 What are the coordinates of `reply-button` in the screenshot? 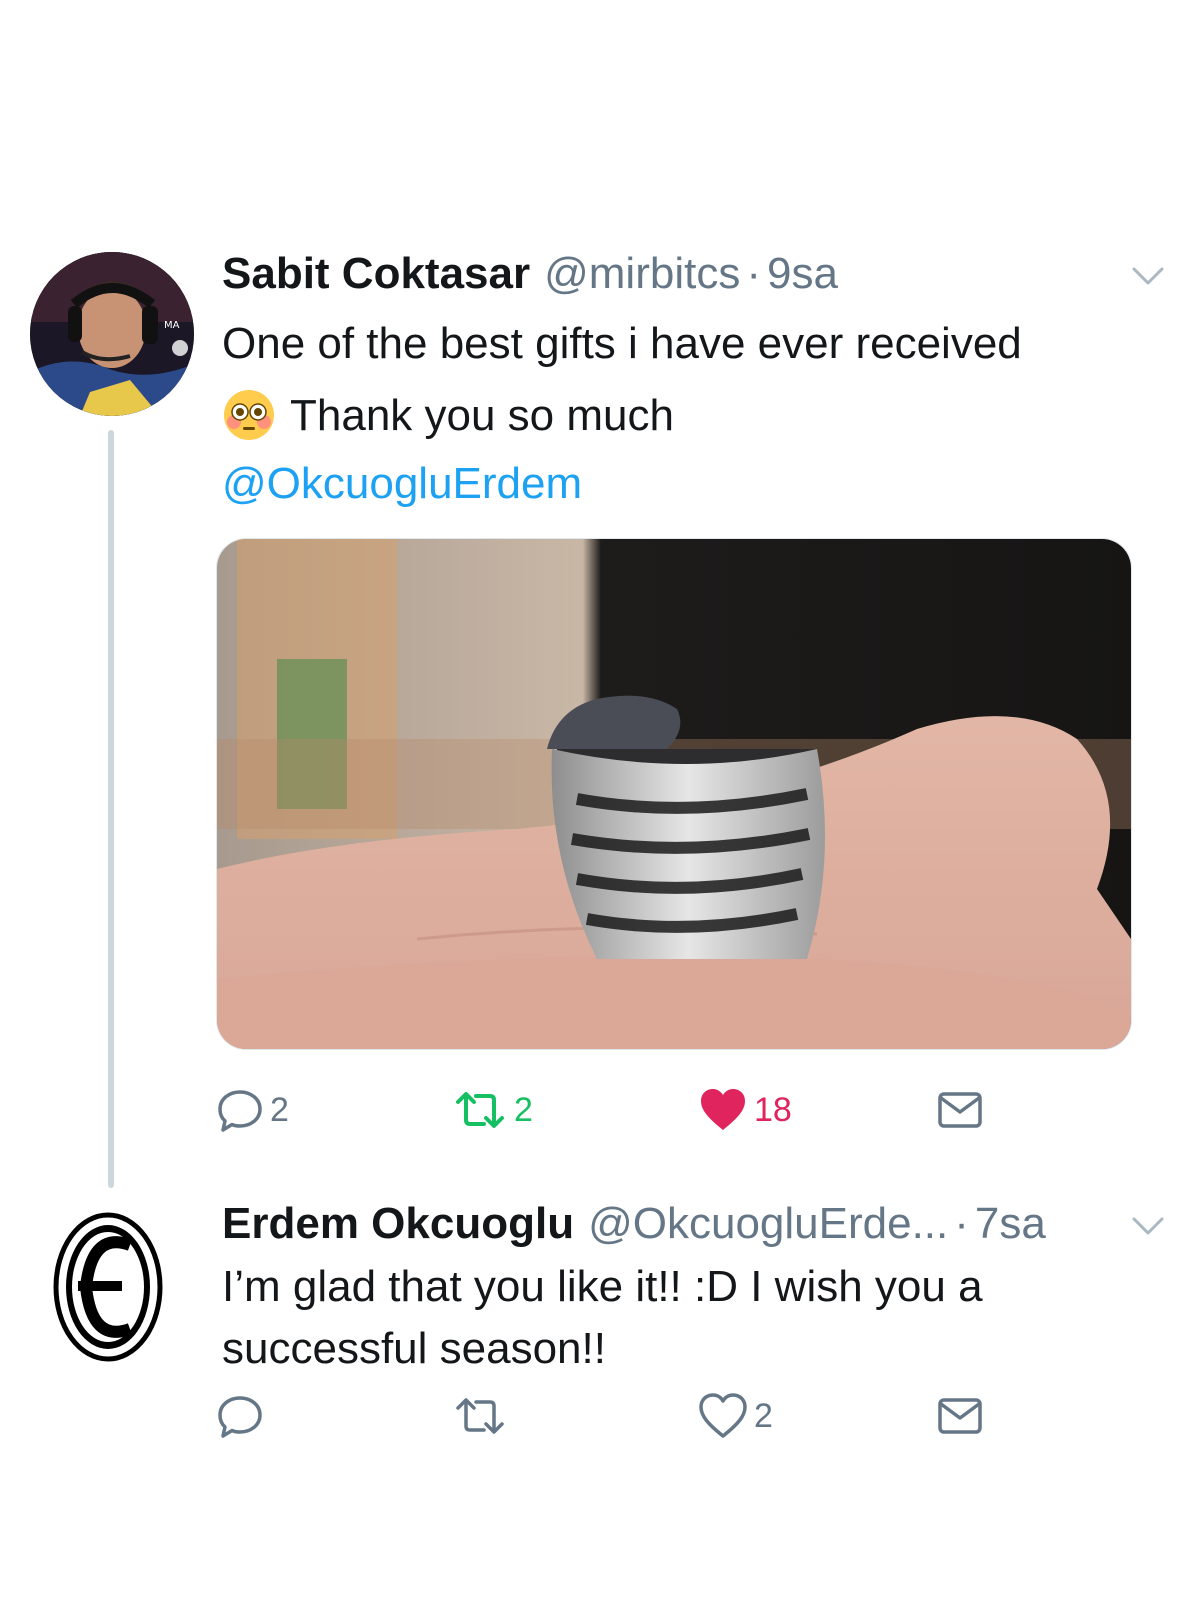 It's located at (243, 1416).